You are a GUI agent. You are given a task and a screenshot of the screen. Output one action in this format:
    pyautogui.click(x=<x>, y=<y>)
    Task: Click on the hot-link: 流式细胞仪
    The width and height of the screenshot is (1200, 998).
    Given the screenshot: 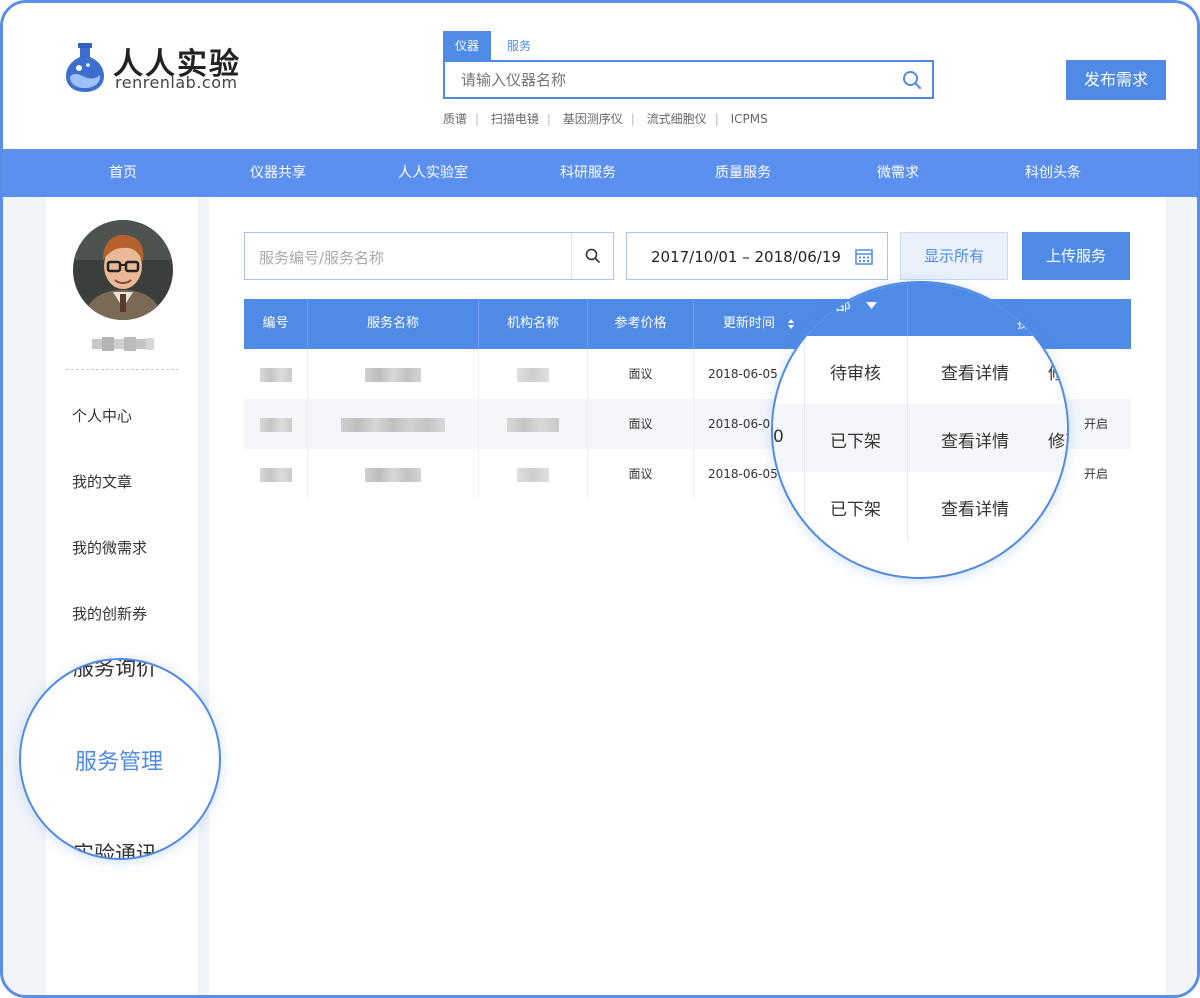 What is the action you would take?
    pyautogui.click(x=677, y=119)
    